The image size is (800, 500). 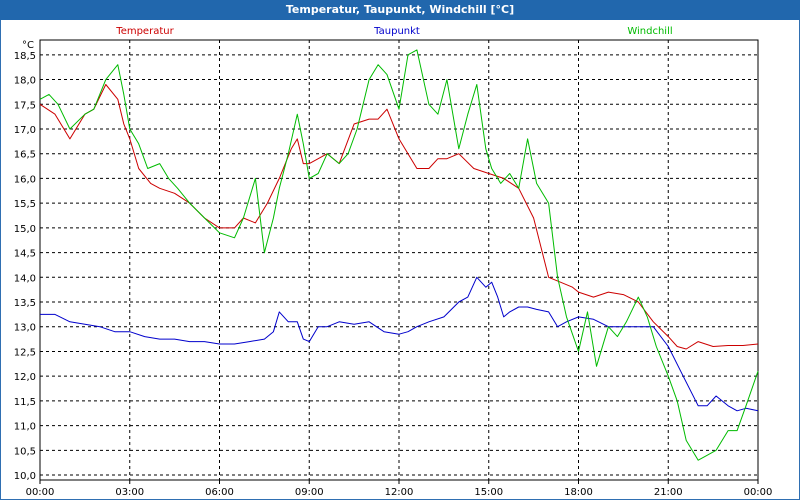 I want to click on x-tick-time: 03:00, so click(x=129, y=492).